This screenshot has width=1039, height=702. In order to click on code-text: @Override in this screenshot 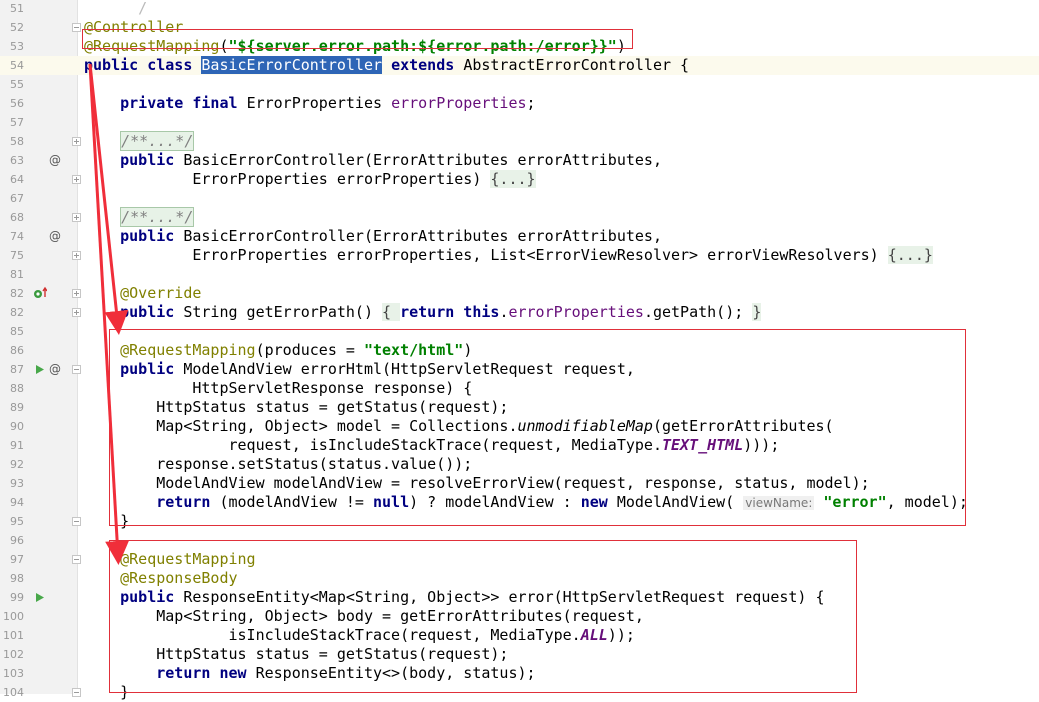, I will do `click(142, 293)`.